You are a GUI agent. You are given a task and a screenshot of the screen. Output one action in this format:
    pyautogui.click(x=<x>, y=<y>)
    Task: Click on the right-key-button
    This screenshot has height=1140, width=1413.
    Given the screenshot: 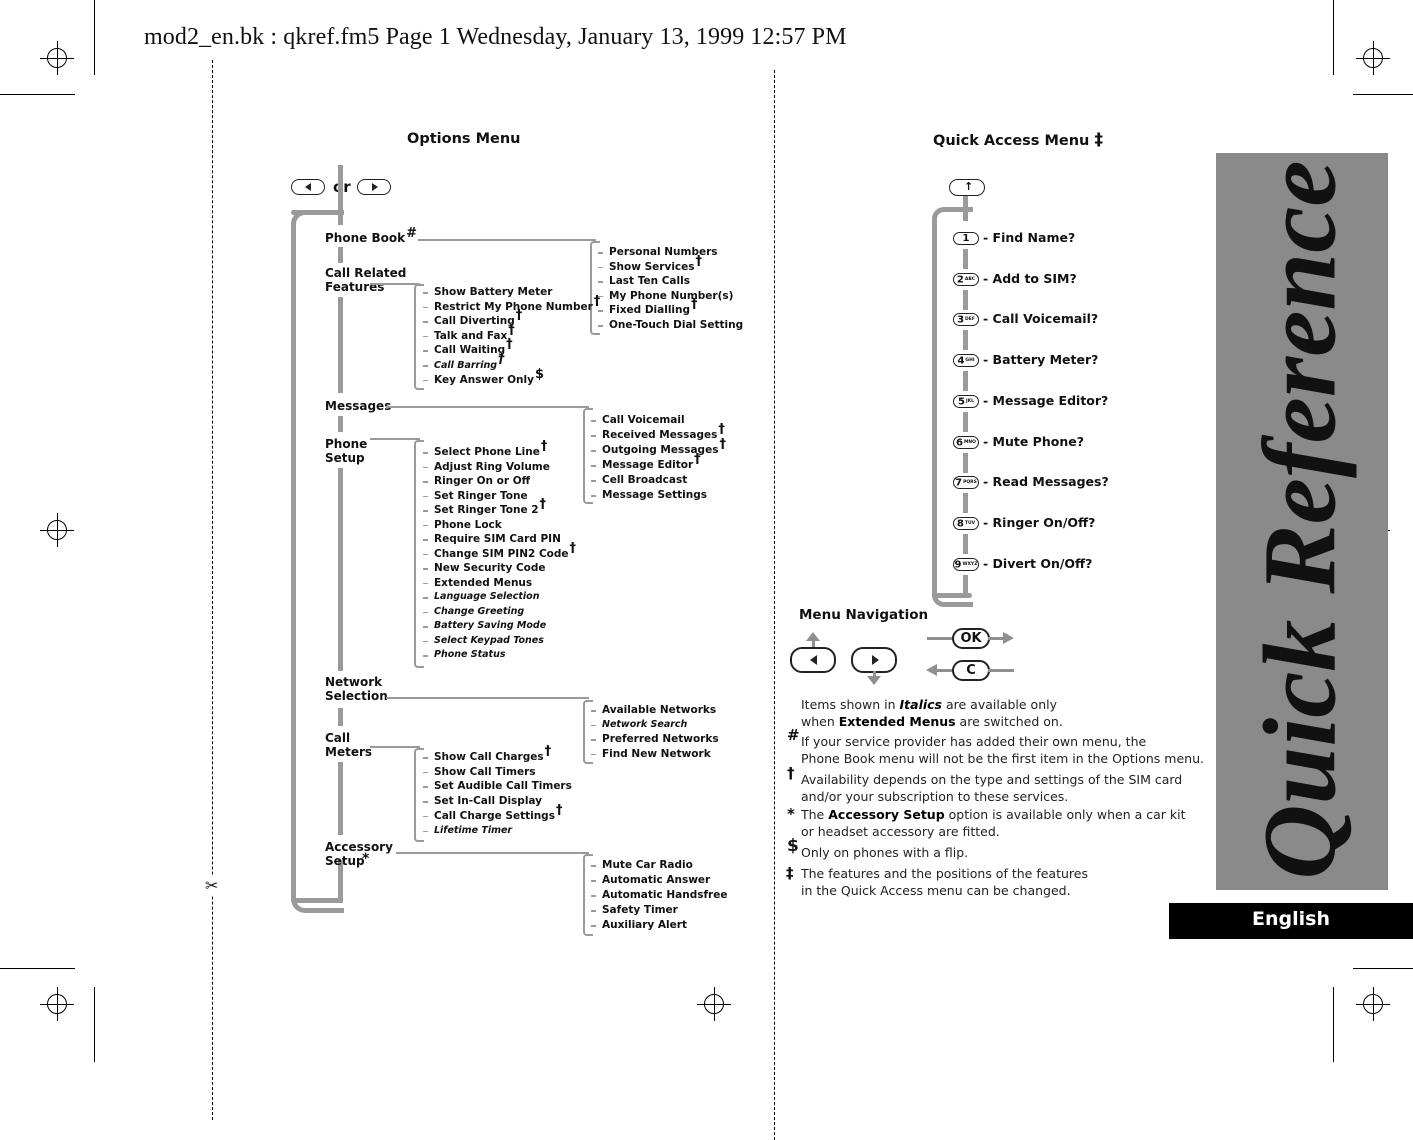 What is the action you would take?
    pyautogui.click(x=374, y=187)
    